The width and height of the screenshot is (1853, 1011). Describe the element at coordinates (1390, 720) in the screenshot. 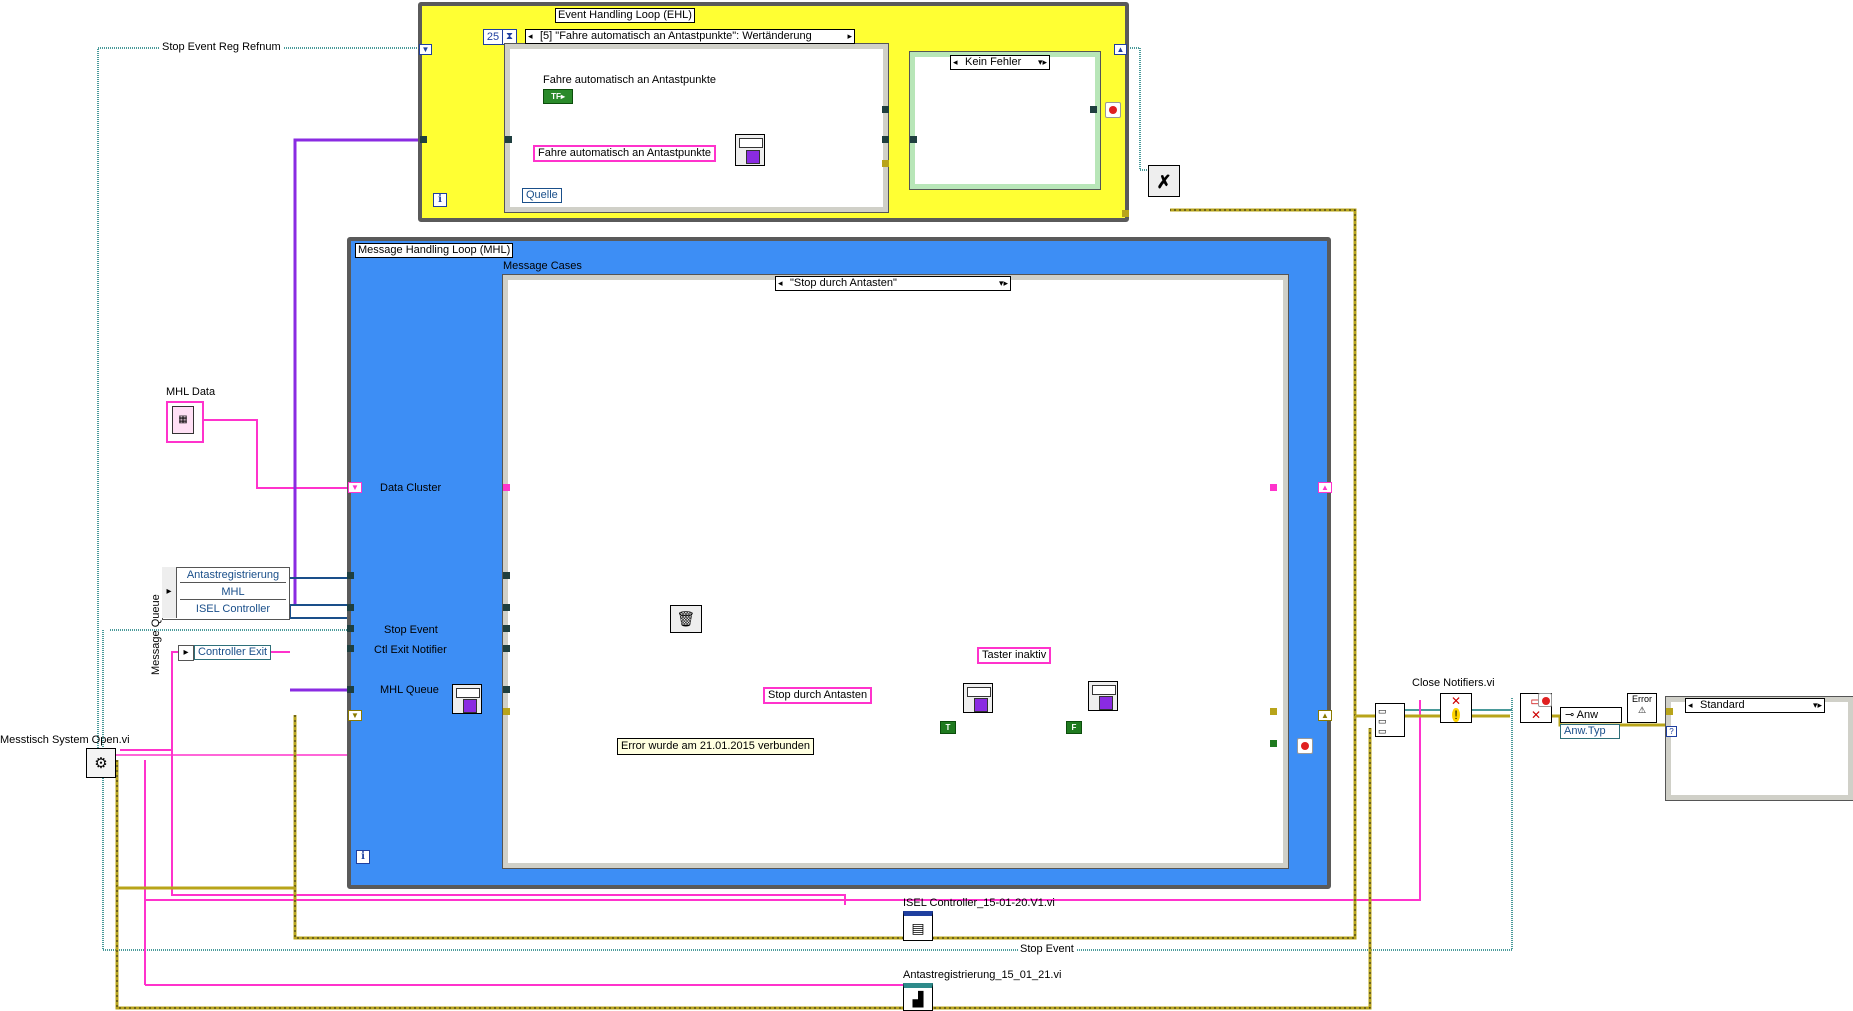

I see `merge-errors-icon: ▭ ▭ ▭` at that location.